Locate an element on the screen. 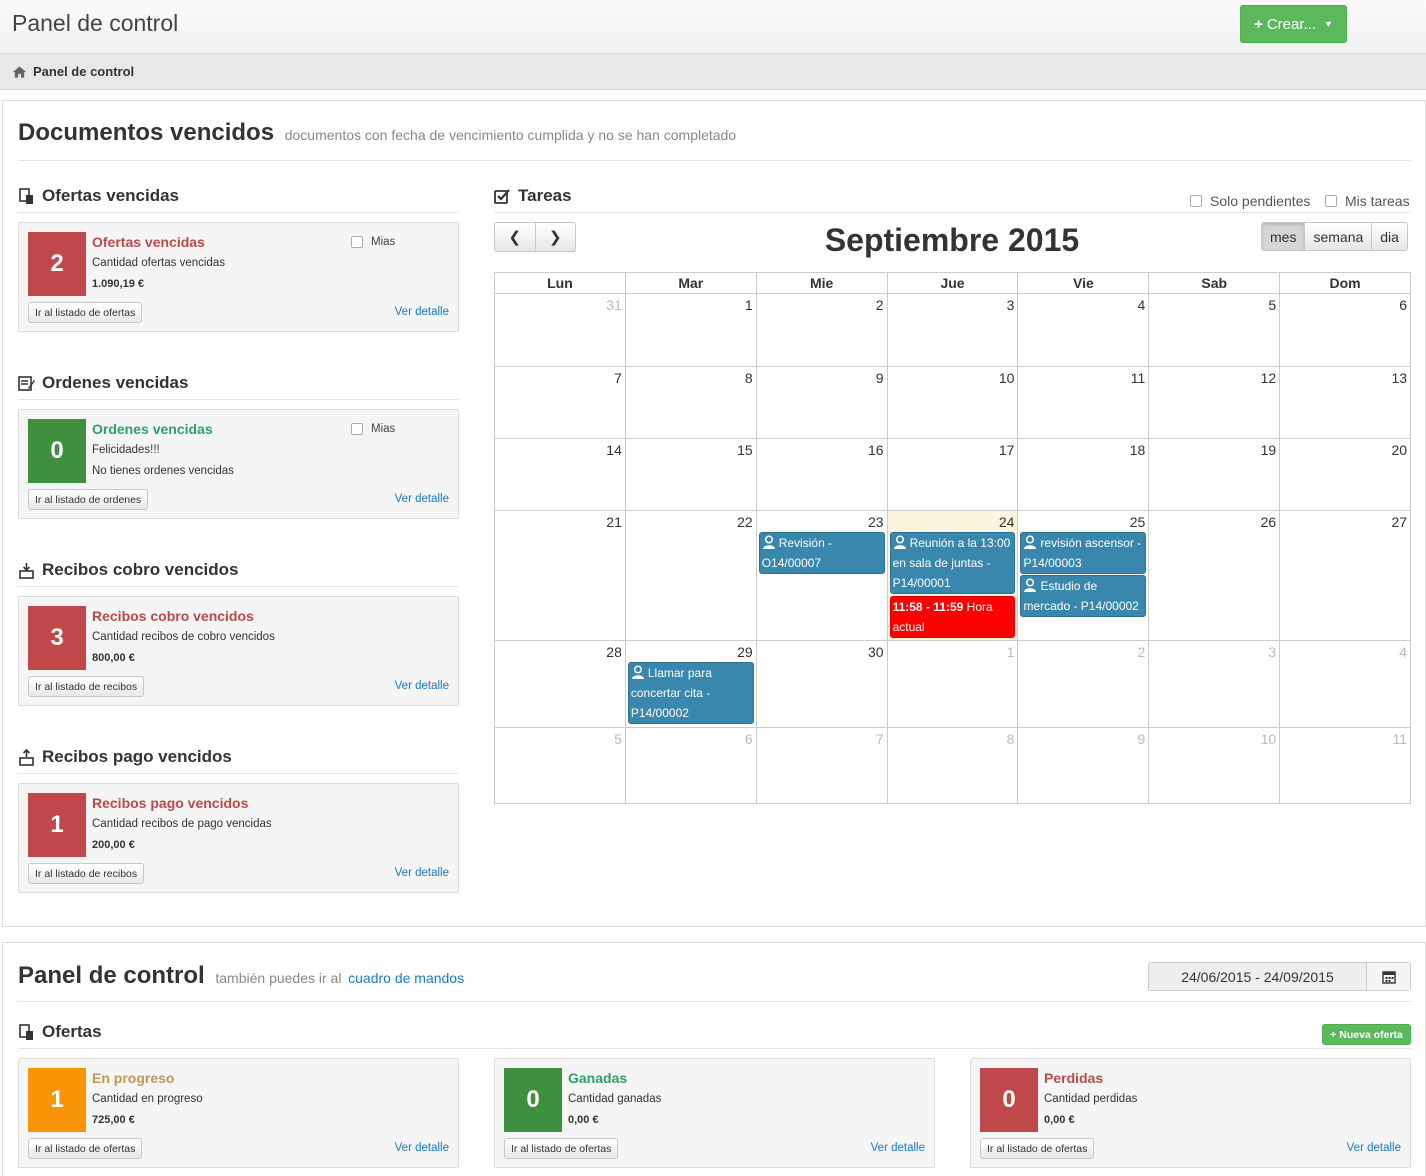 This screenshot has height=1176, width=1426. view-month-button: mes is located at coordinates (1283, 236).